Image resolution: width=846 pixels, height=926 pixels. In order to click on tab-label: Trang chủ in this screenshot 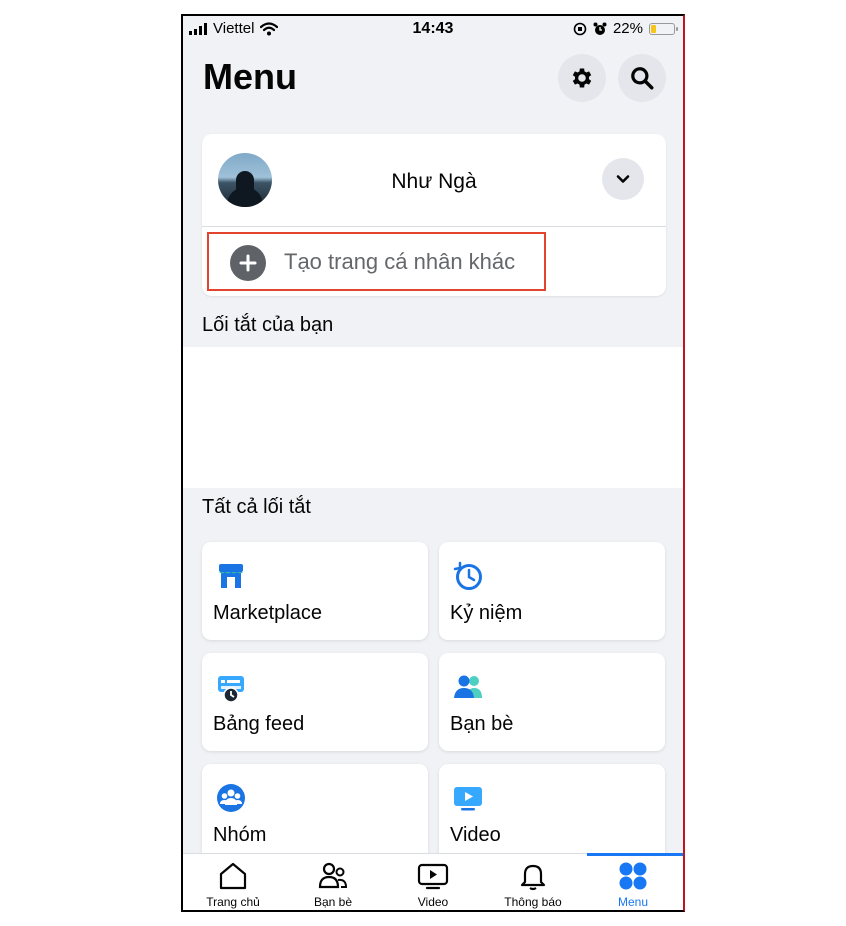, I will do `click(233, 902)`.